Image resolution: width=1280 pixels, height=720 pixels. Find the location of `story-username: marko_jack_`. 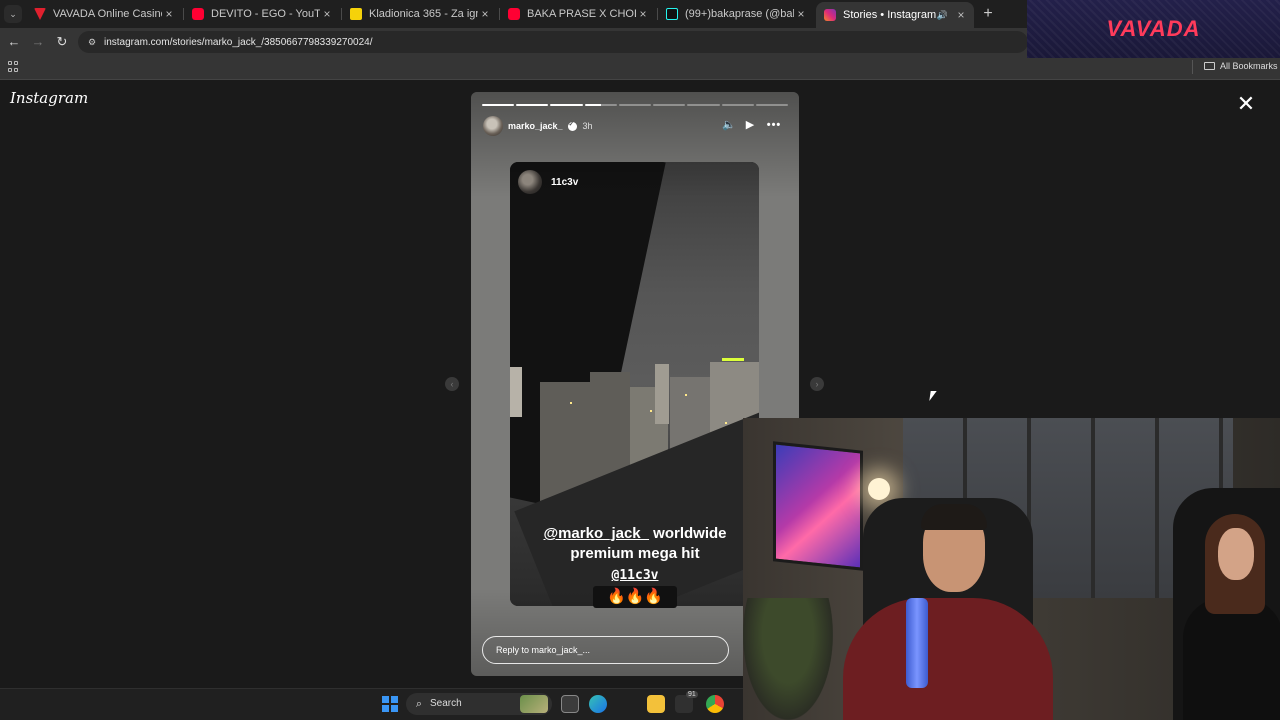

story-username: marko_jack_ is located at coordinates (535, 126).